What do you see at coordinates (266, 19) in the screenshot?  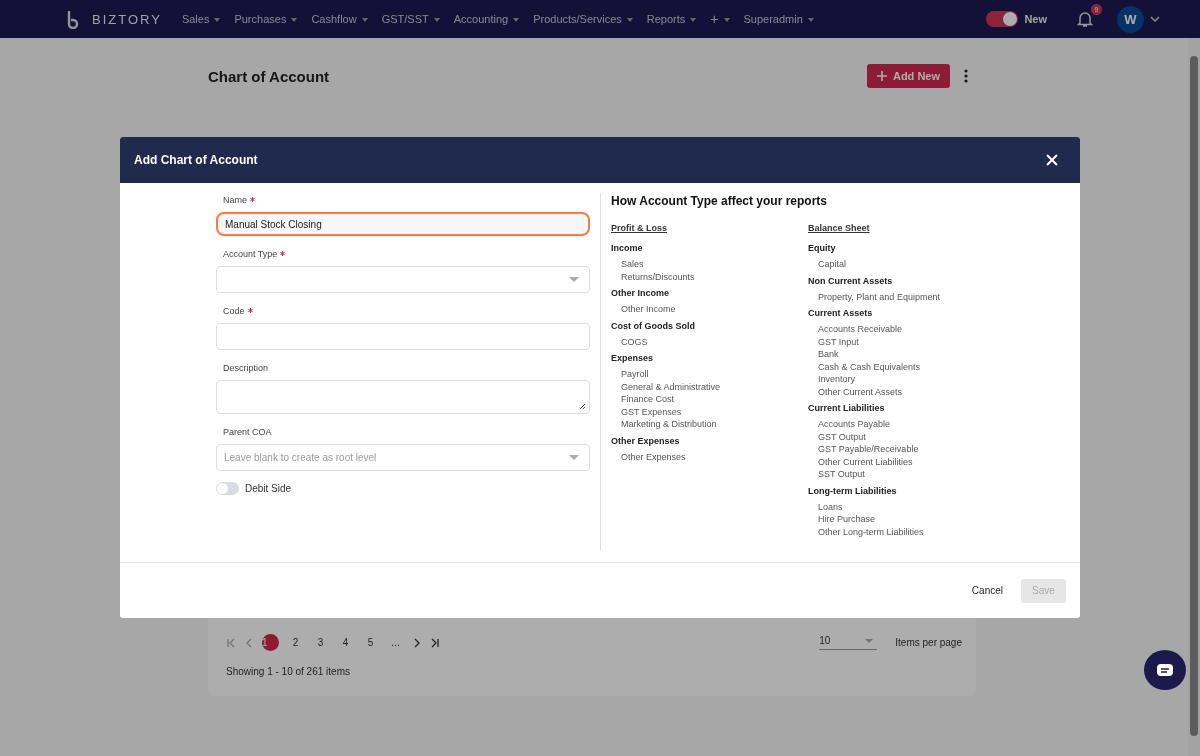 I see `menu-item: Purchases` at bounding box center [266, 19].